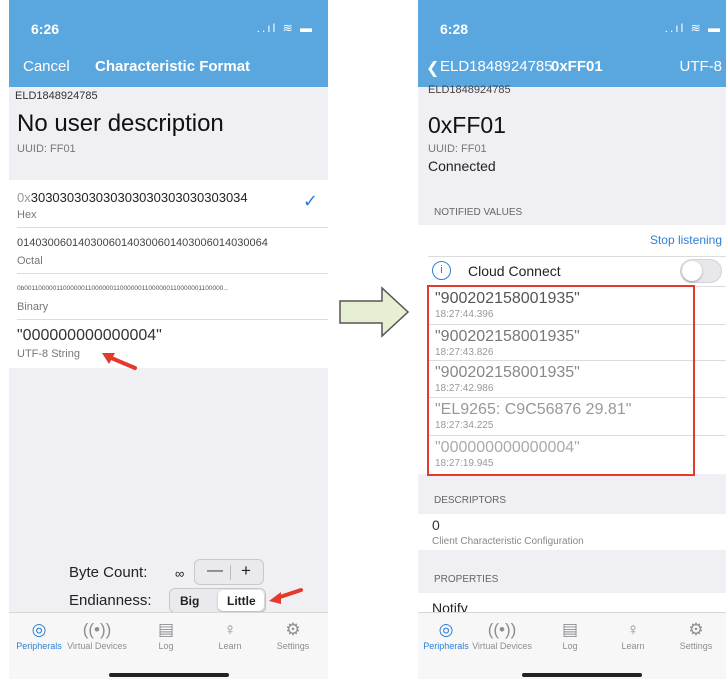 This screenshot has width=726, height=679. What do you see at coordinates (46, 66) in the screenshot?
I see `cancel-button: Cancel` at bounding box center [46, 66].